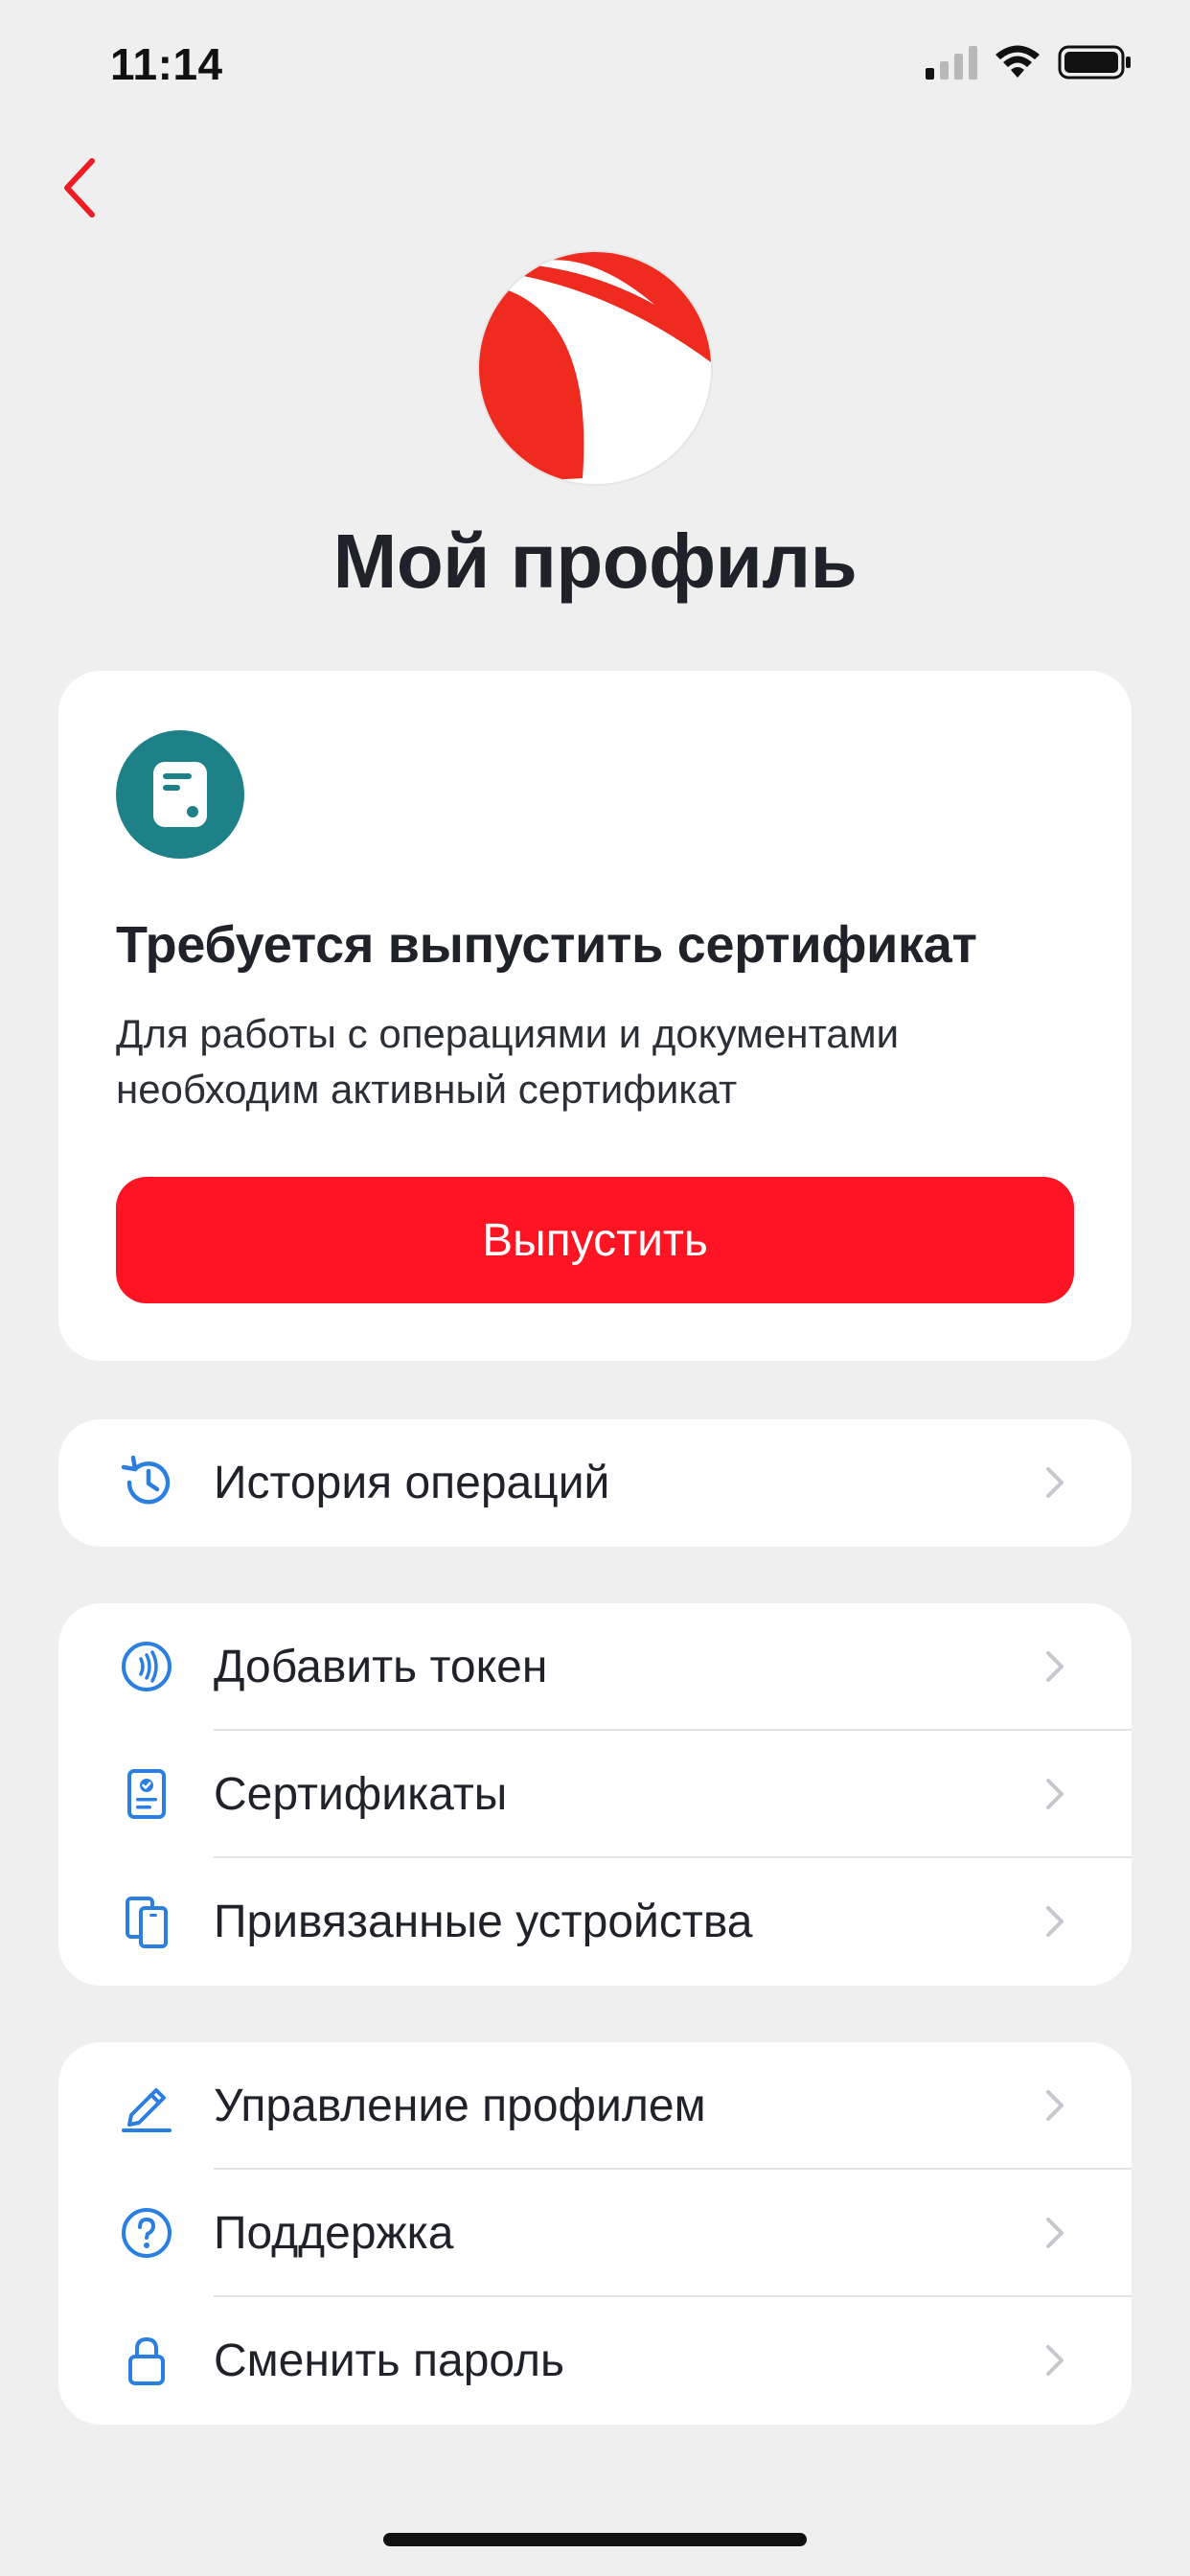 The height and width of the screenshot is (2576, 1190). I want to click on menu-item-label: Добавить токен, so click(381, 1667).